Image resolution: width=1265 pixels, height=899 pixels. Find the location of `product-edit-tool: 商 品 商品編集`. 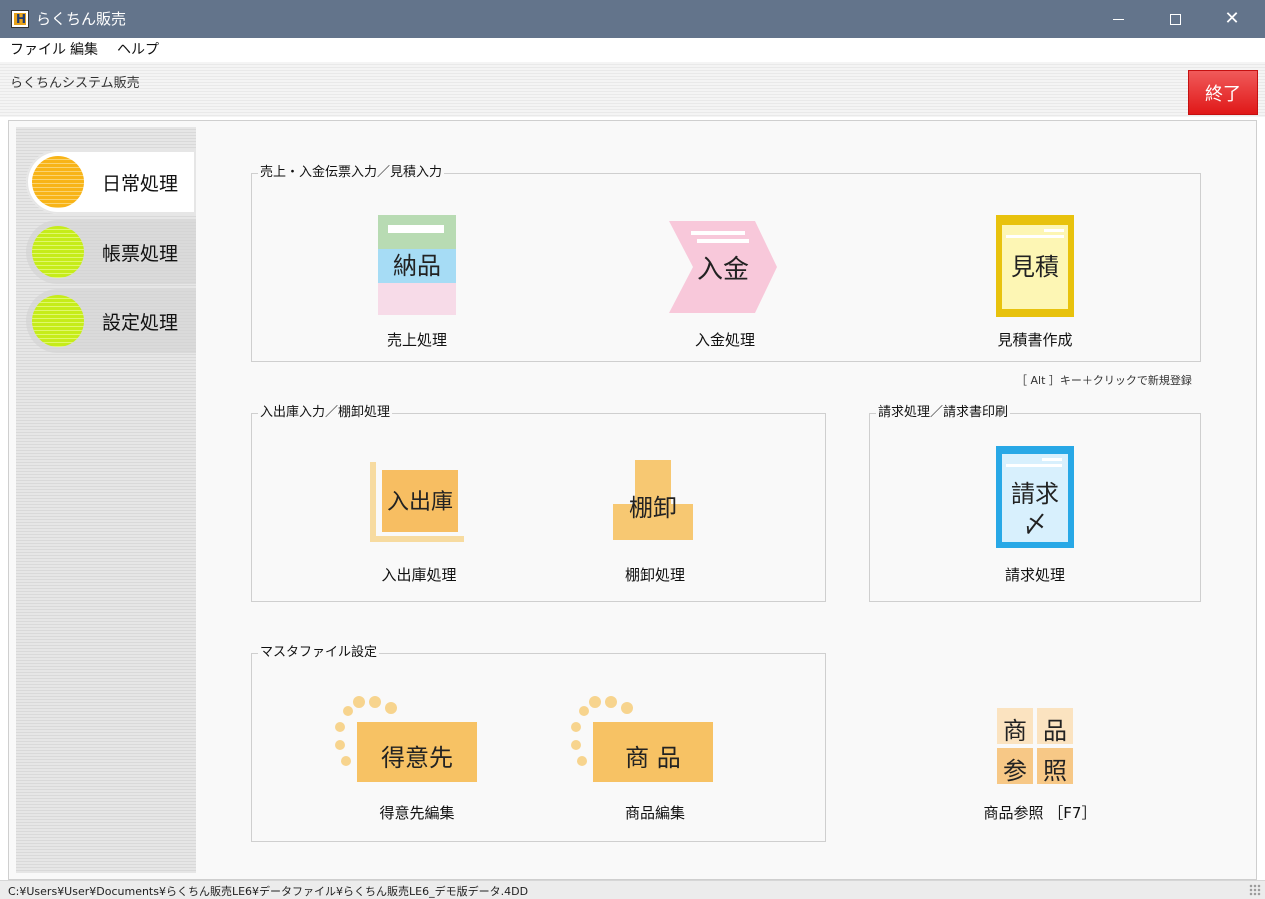

product-edit-tool: 商 品 商品編集 is located at coordinates (653, 763).